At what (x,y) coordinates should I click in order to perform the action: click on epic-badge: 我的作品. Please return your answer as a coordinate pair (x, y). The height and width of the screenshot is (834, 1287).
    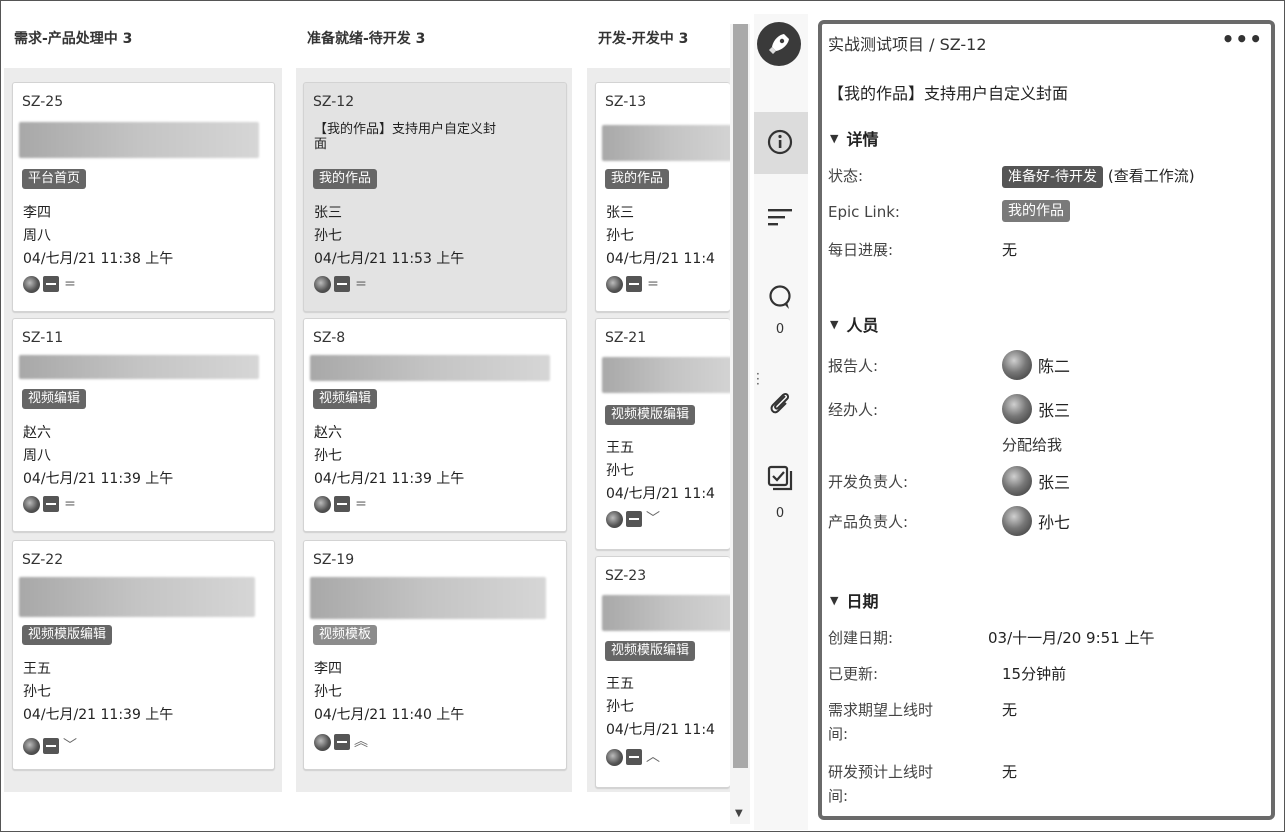
    Looking at the image, I should click on (1036, 211).